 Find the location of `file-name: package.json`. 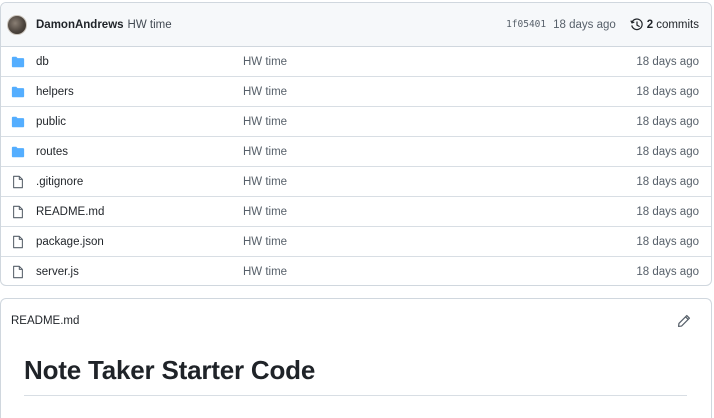

file-name: package.json is located at coordinates (70, 242).